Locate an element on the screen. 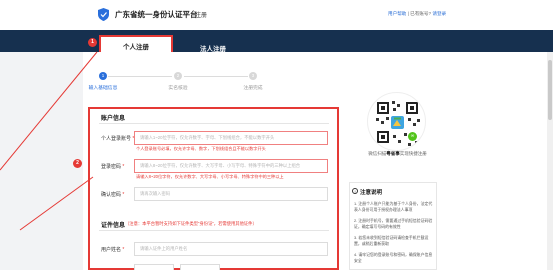  annotation-arrows is located at coordinates (49, 141).